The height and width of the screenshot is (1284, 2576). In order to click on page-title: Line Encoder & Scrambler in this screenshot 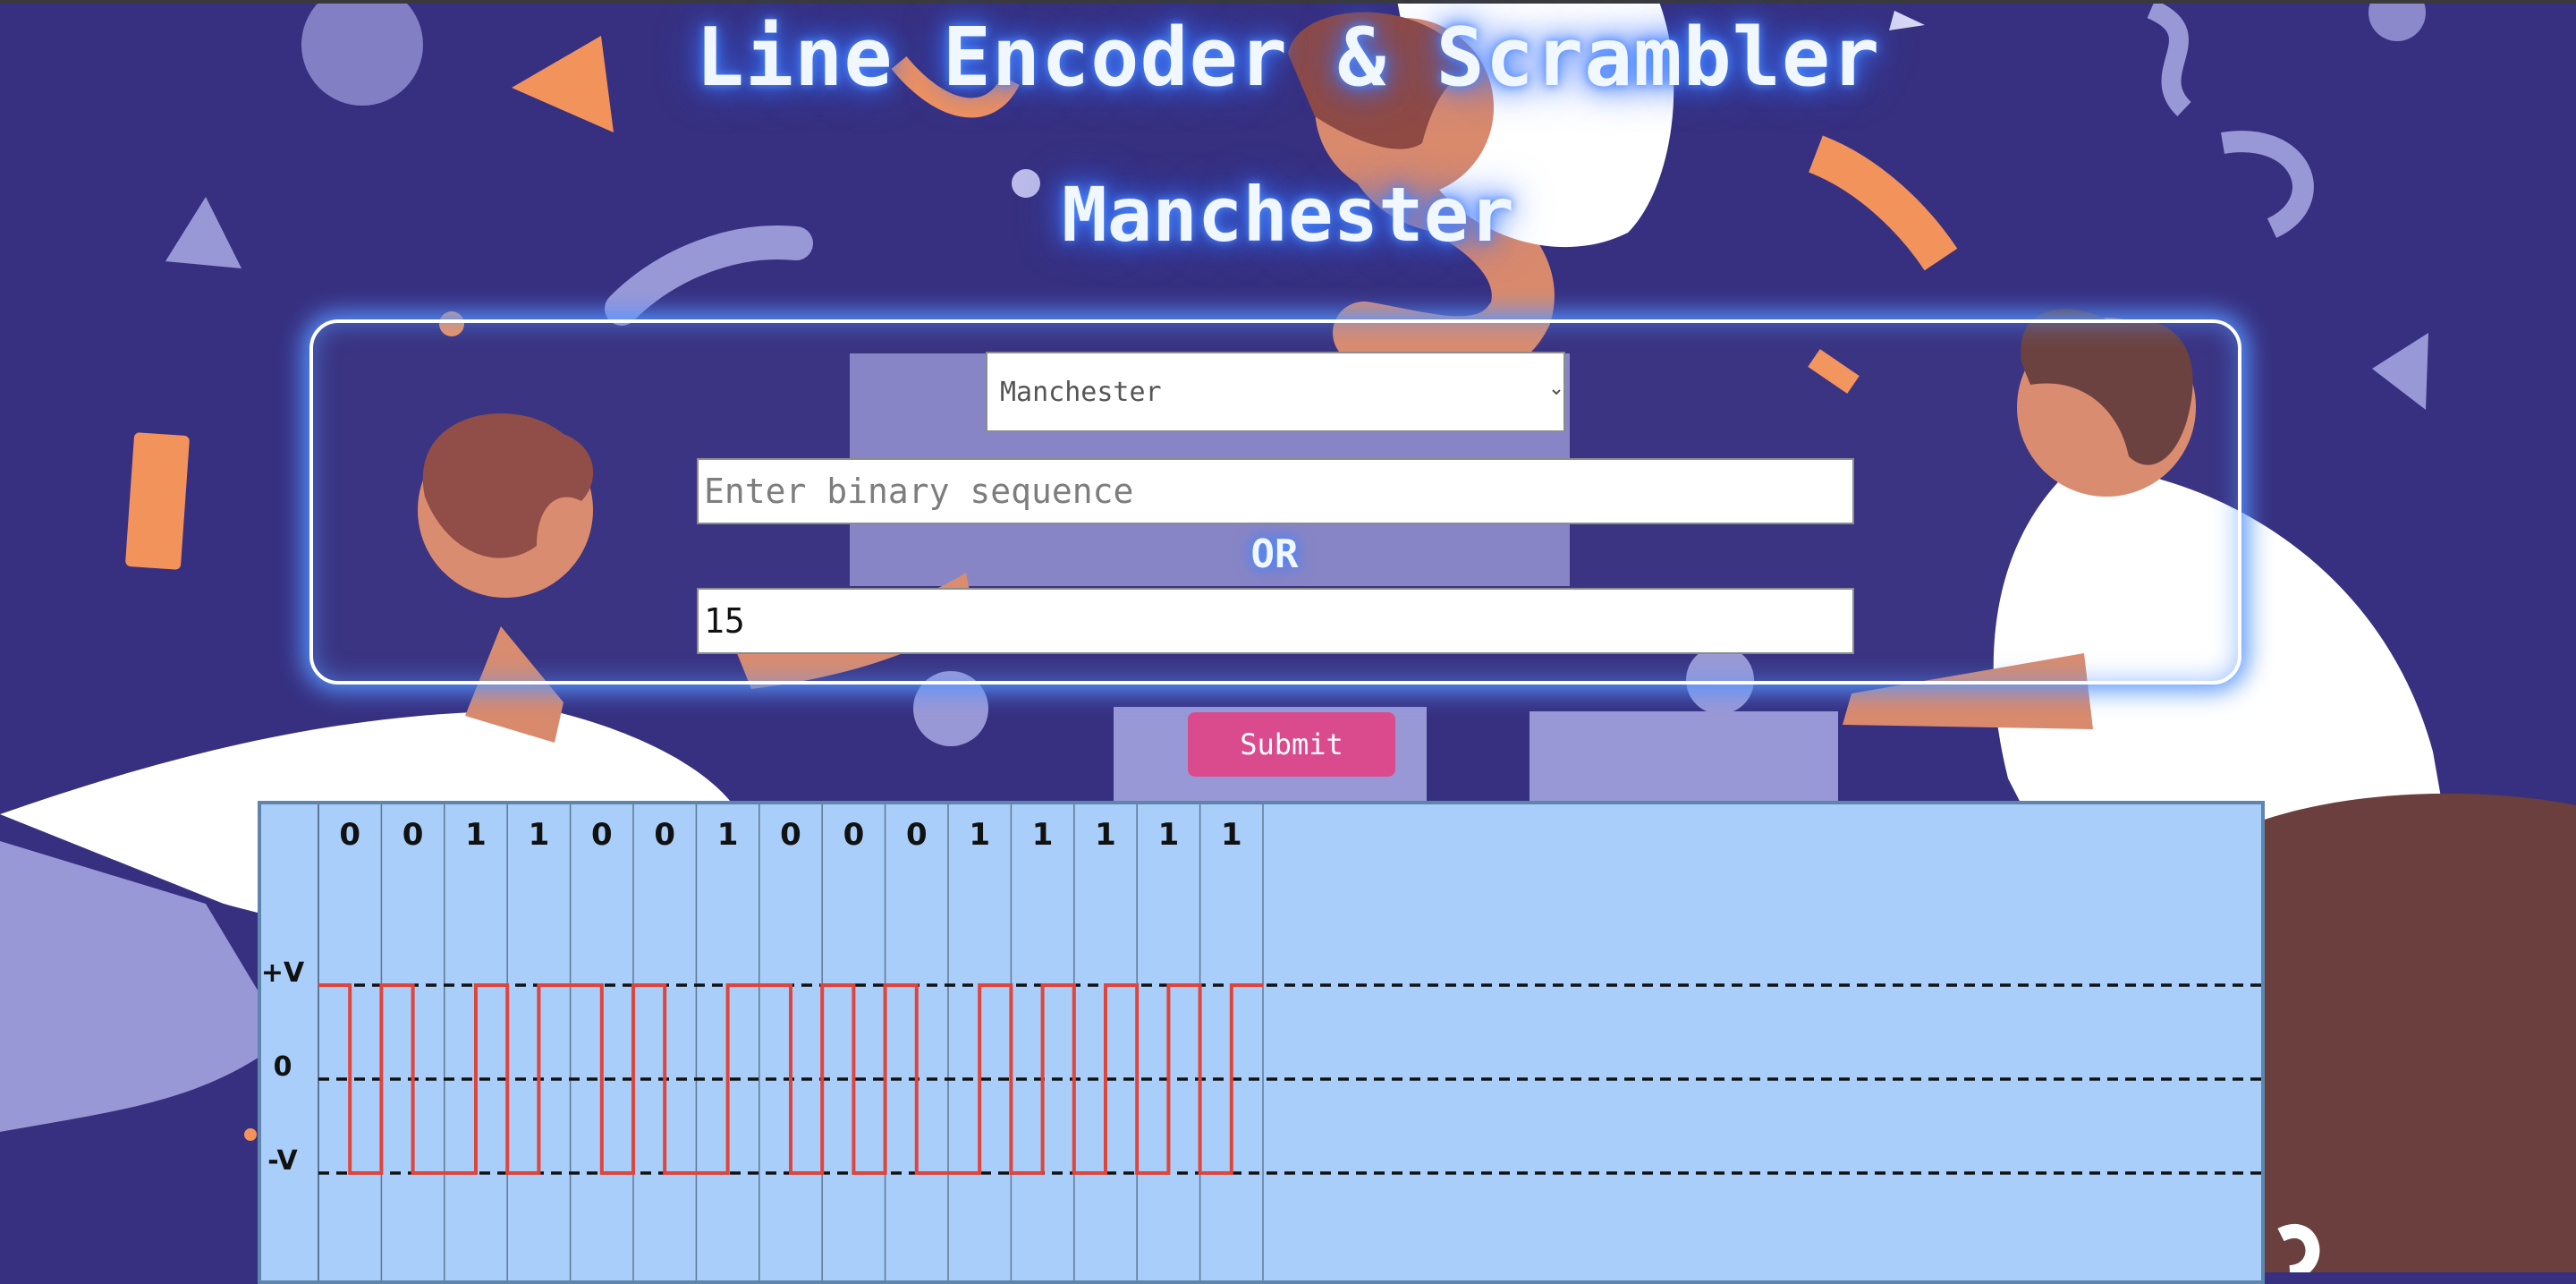, I will do `click(1288, 58)`.